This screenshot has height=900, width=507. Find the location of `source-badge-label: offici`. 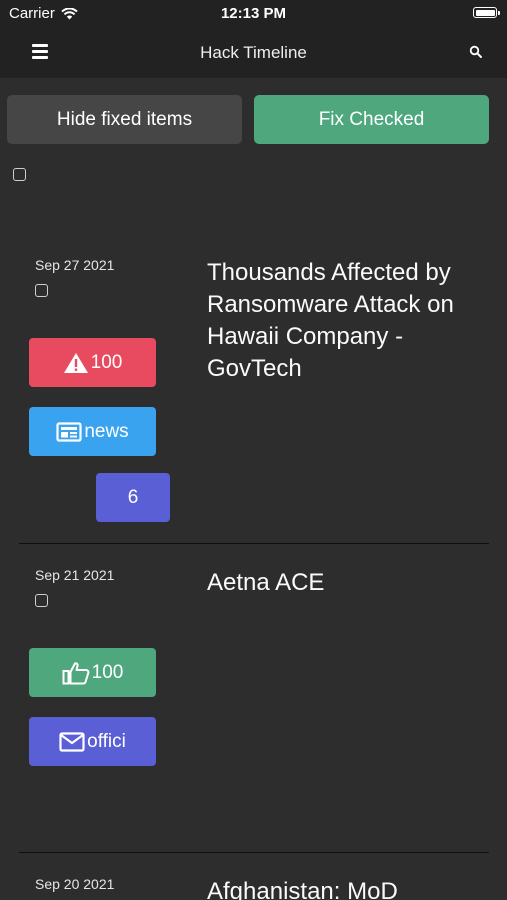

source-badge-label: offici is located at coordinates (106, 741).